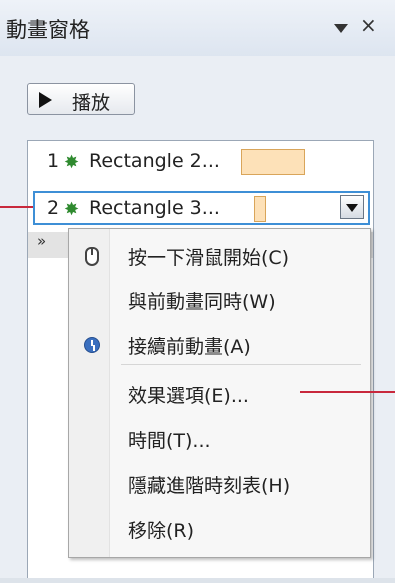 The height and width of the screenshot is (583, 395). I want to click on chevron-down-icon, so click(352, 208).